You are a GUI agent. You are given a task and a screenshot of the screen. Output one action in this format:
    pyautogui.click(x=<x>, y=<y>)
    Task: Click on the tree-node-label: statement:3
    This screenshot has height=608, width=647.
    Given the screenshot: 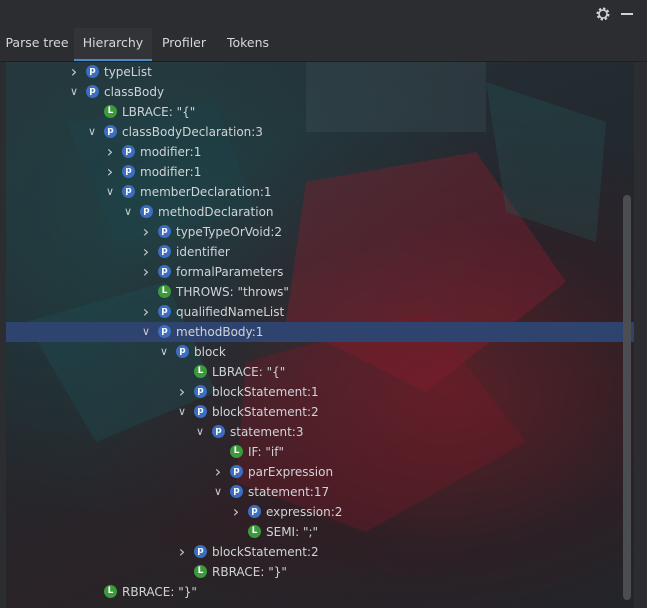 What is the action you would take?
    pyautogui.click(x=267, y=432)
    